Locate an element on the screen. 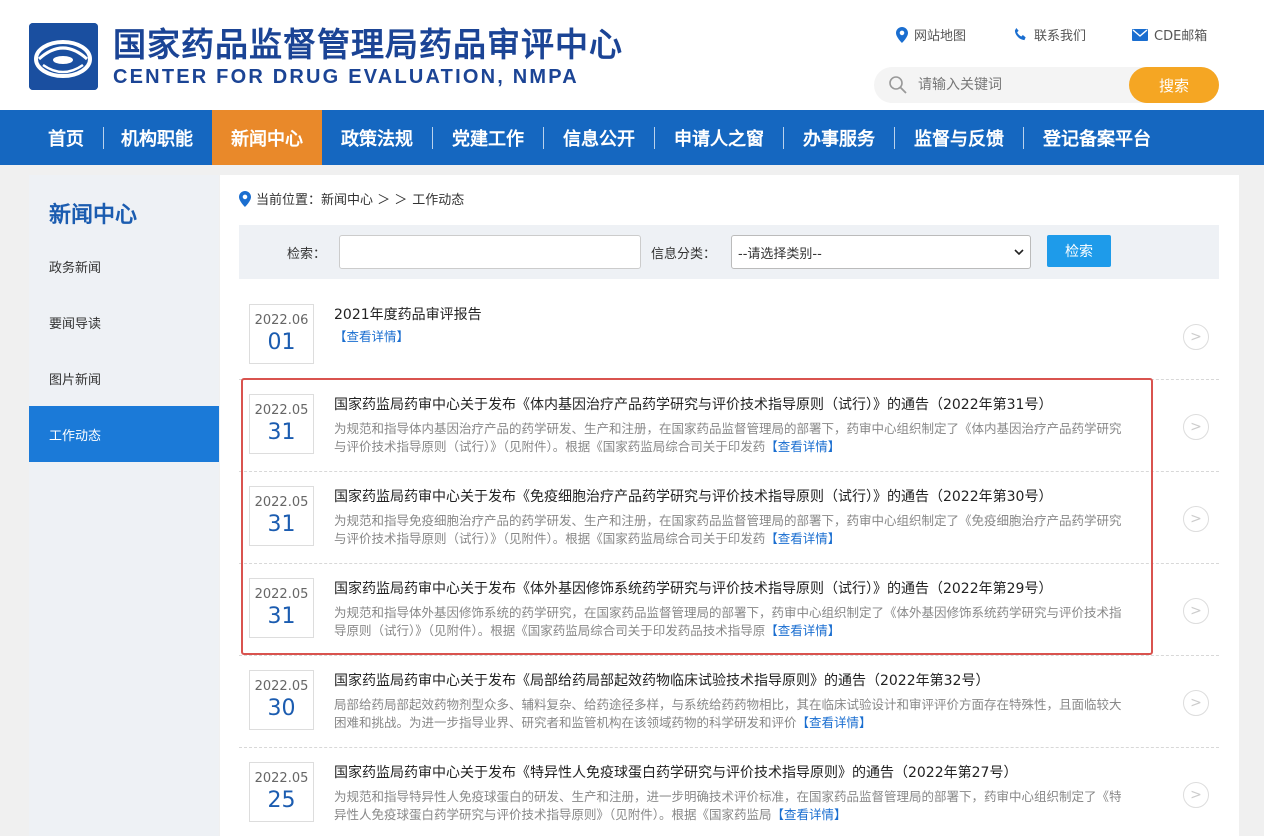 This screenshot has height=836, width=1264. contact-link: 联系我们 is located at coordinates (1049, 34).